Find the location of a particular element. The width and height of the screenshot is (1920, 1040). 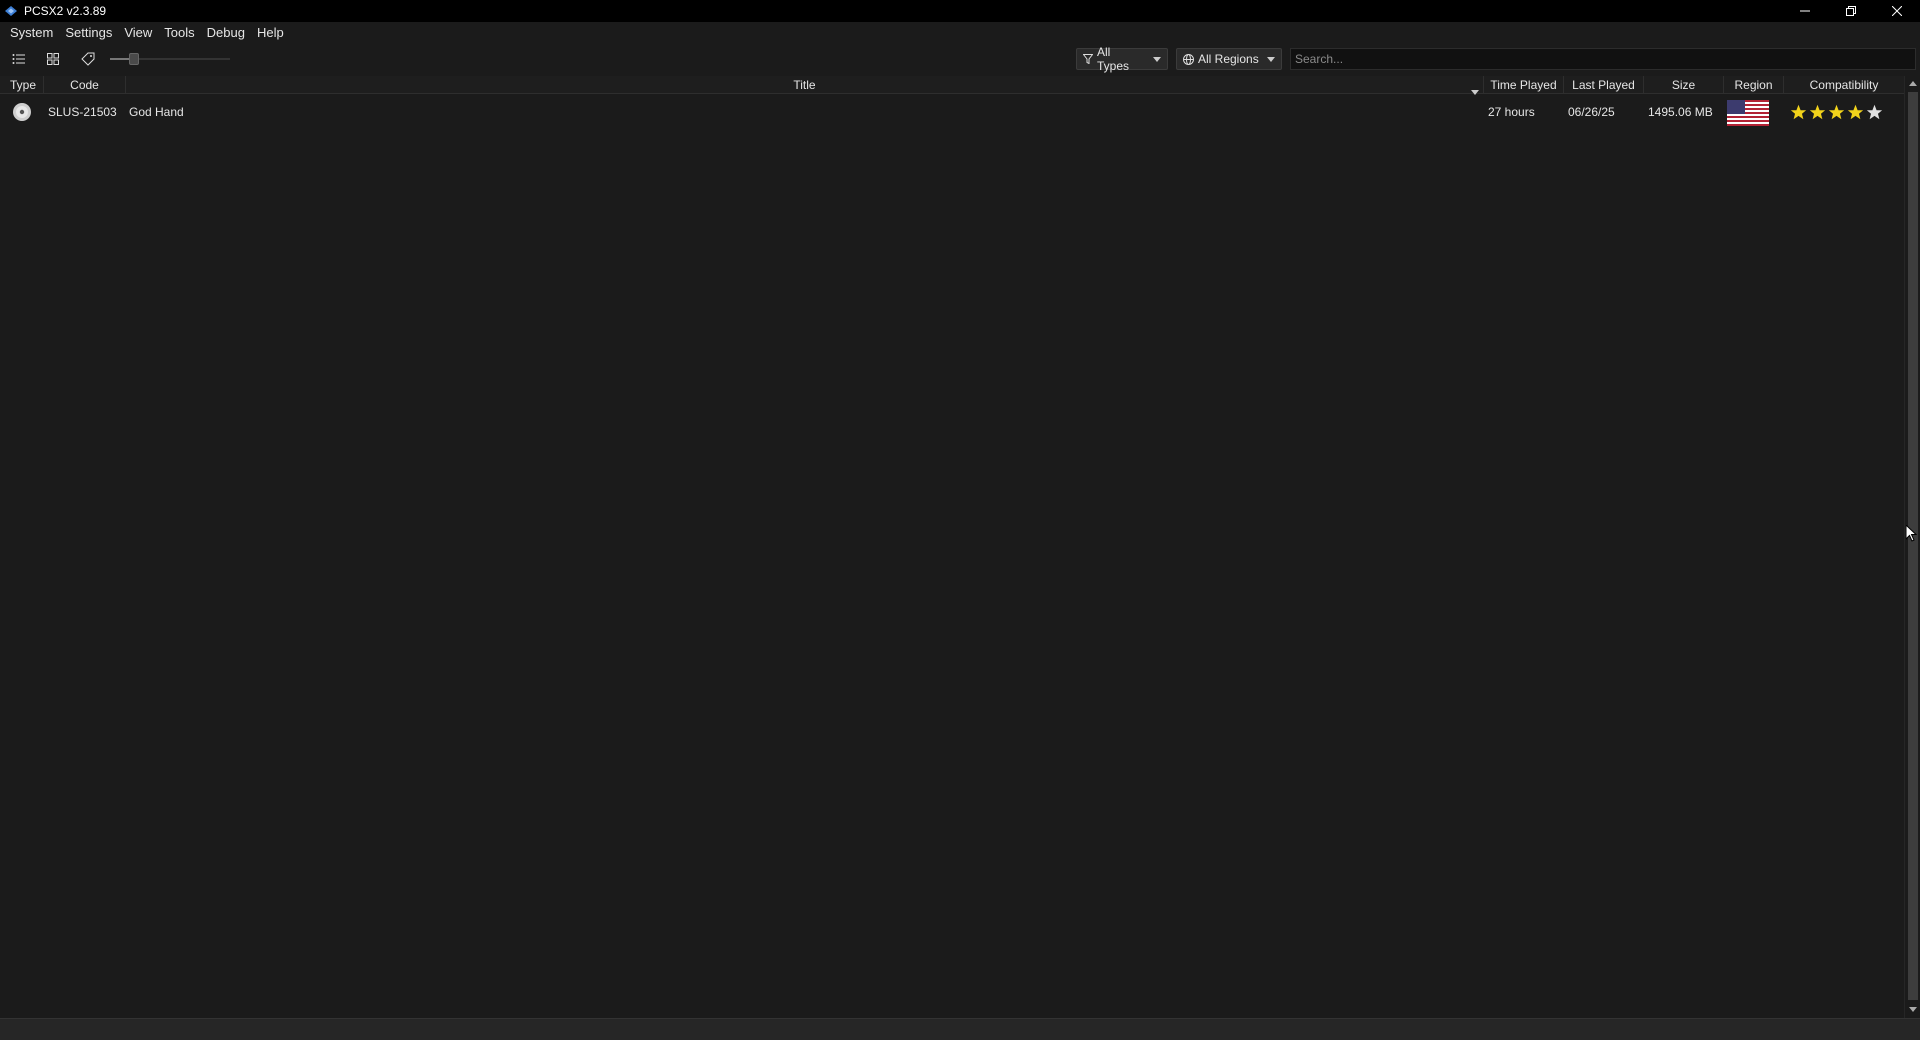

column-title-label: Title is located at coordinates (804, 85).